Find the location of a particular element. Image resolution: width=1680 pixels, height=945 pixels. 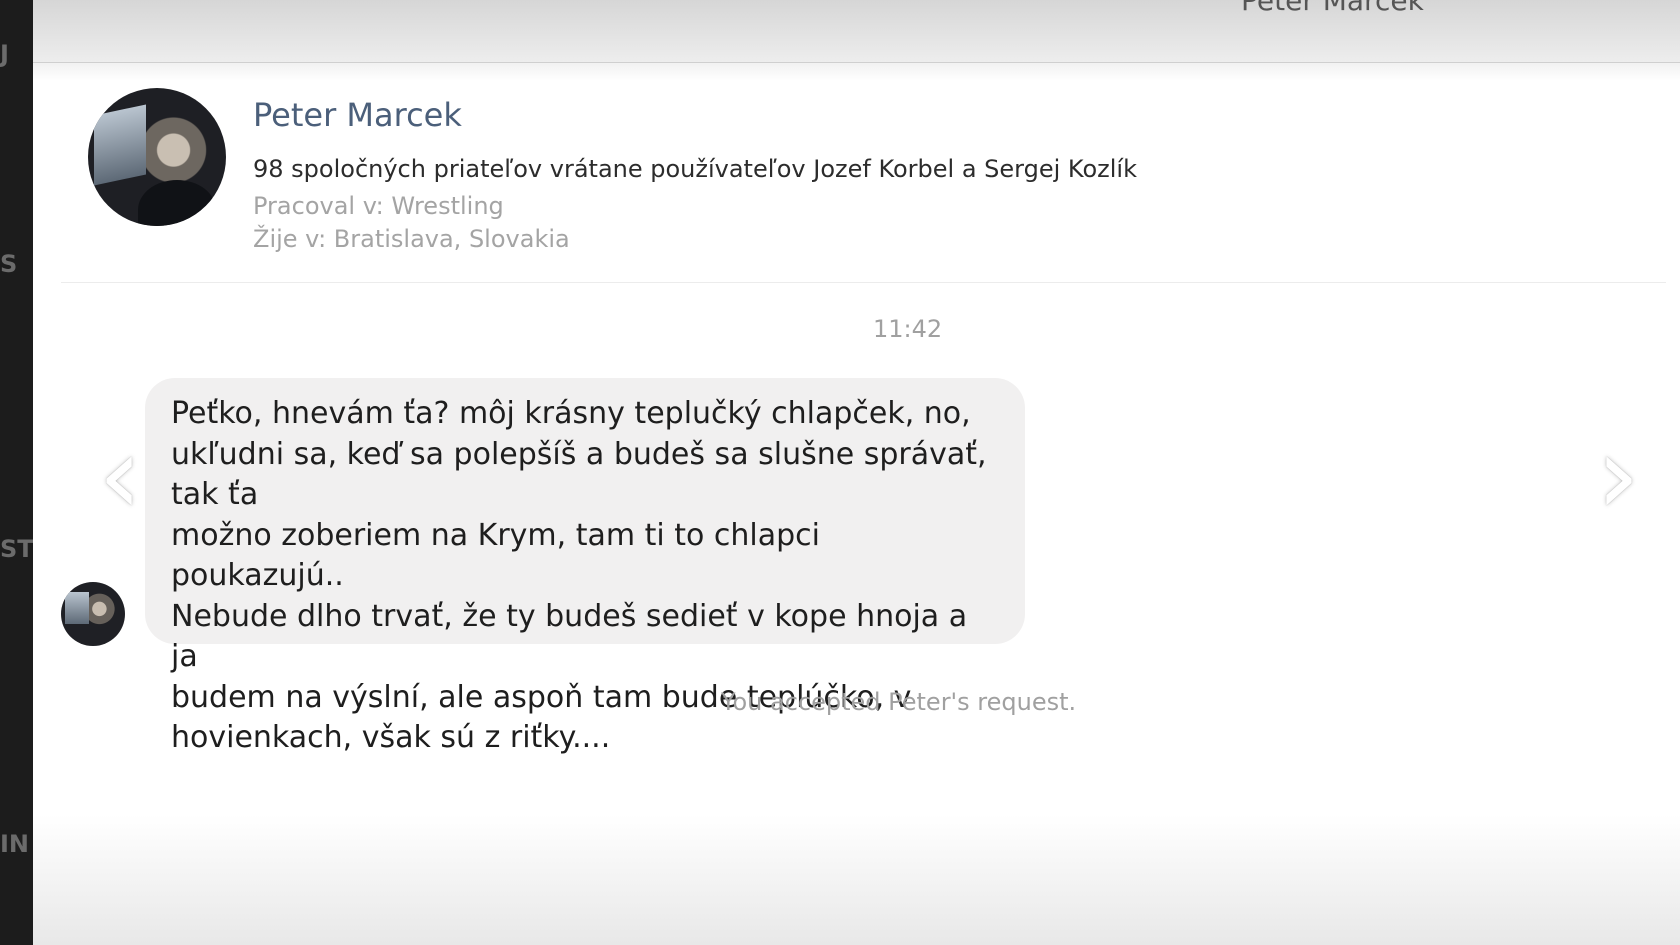

sidebar-text-fragment: J is located at coordinates (4, 54).